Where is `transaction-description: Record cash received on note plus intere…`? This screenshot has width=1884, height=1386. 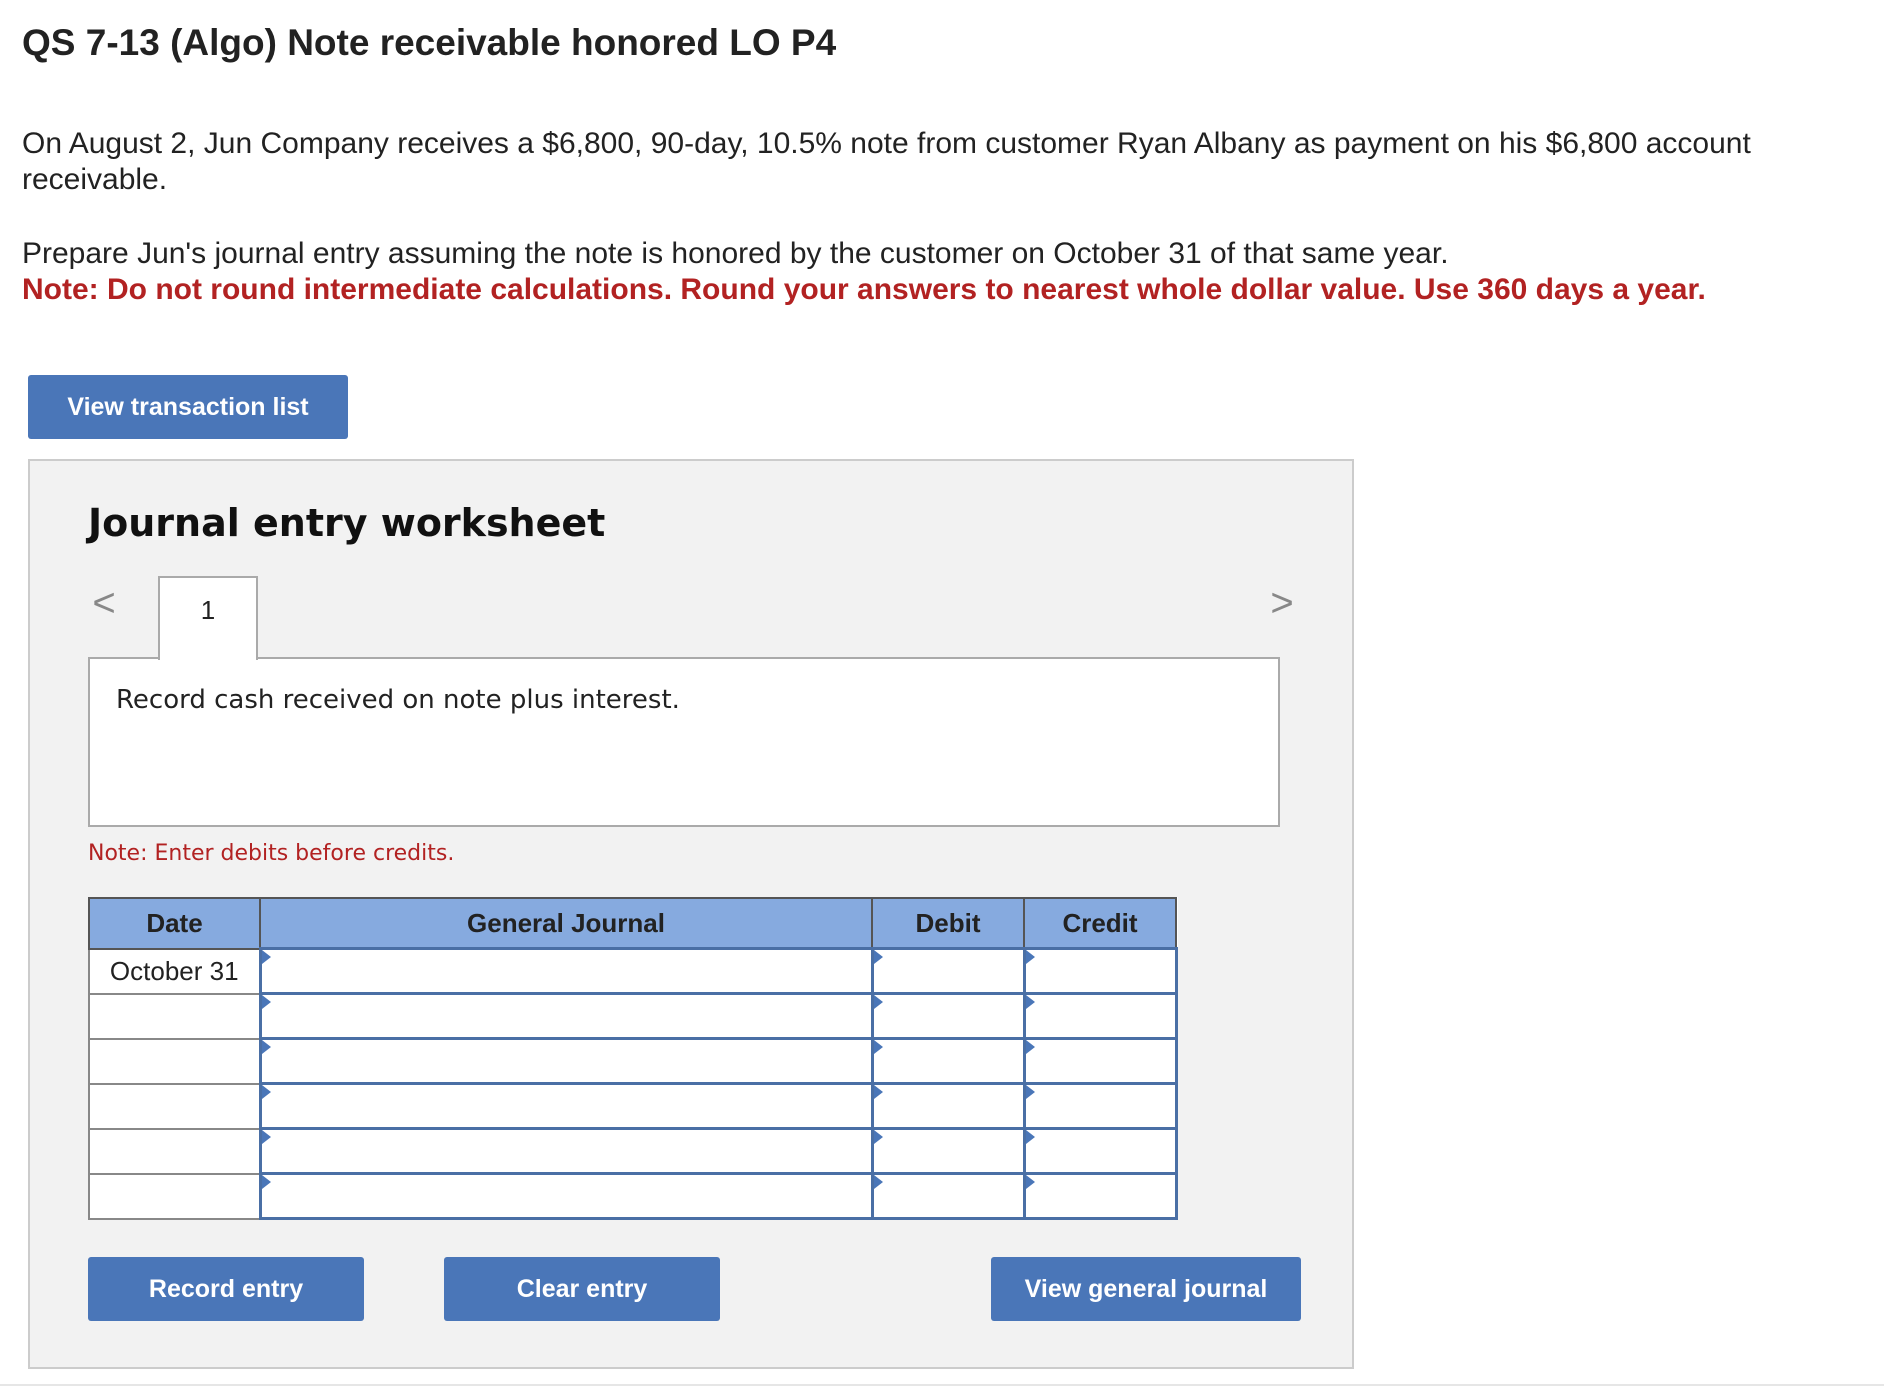 transaction-description: Record cash received on note plus intere… is located at coordinates (398, 700).